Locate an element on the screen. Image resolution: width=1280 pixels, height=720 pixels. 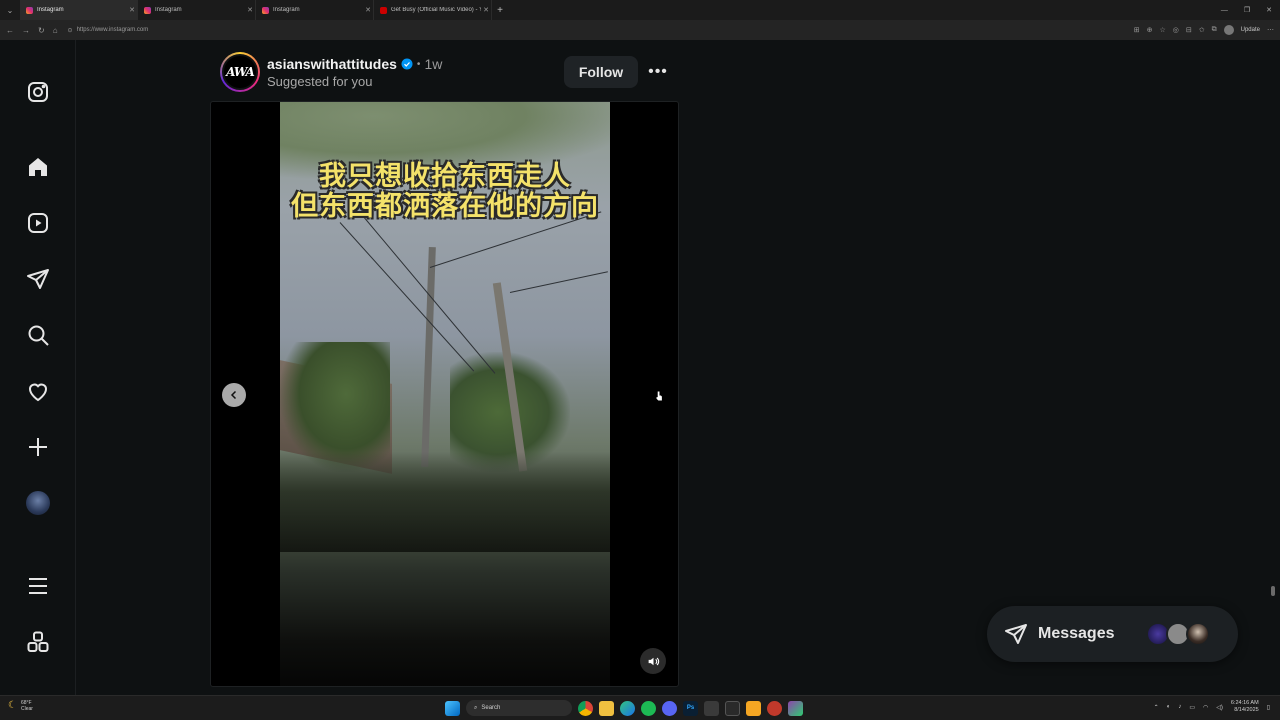
browser-tab-4: Get Busy (Official Music Video) - Y ✕ is located at coordinates (433, 10).